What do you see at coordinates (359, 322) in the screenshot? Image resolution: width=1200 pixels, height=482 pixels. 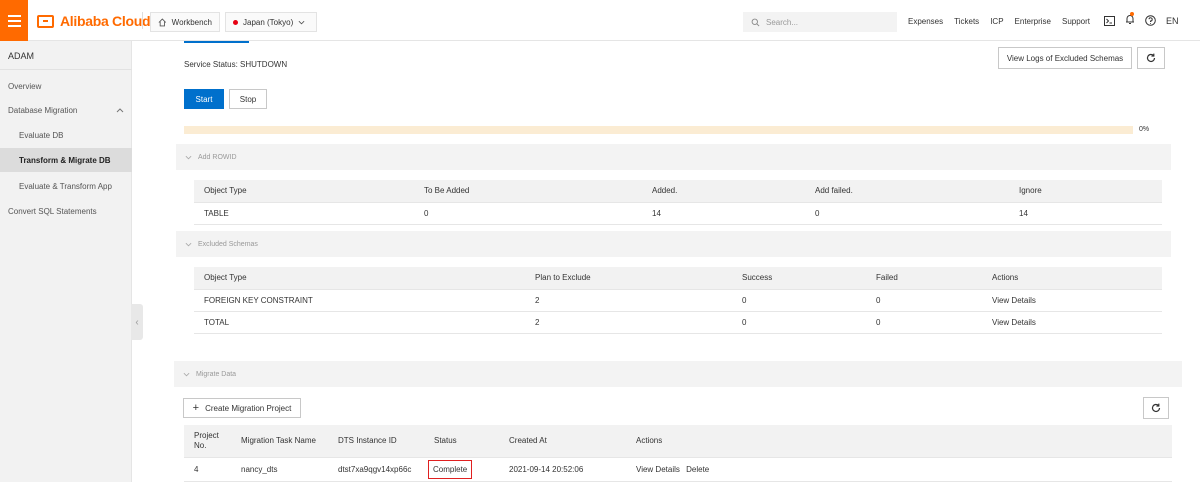 I see `table-cell: TOTAL` at bounding box center [359, 322].